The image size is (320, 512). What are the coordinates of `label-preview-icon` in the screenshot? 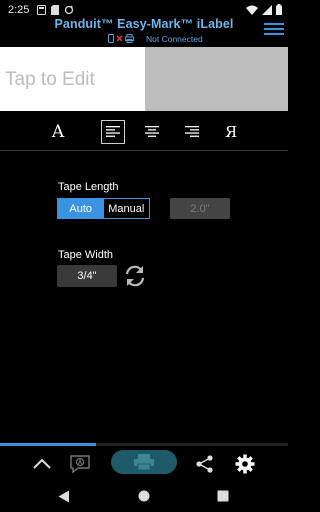 It's located at (80, 464).